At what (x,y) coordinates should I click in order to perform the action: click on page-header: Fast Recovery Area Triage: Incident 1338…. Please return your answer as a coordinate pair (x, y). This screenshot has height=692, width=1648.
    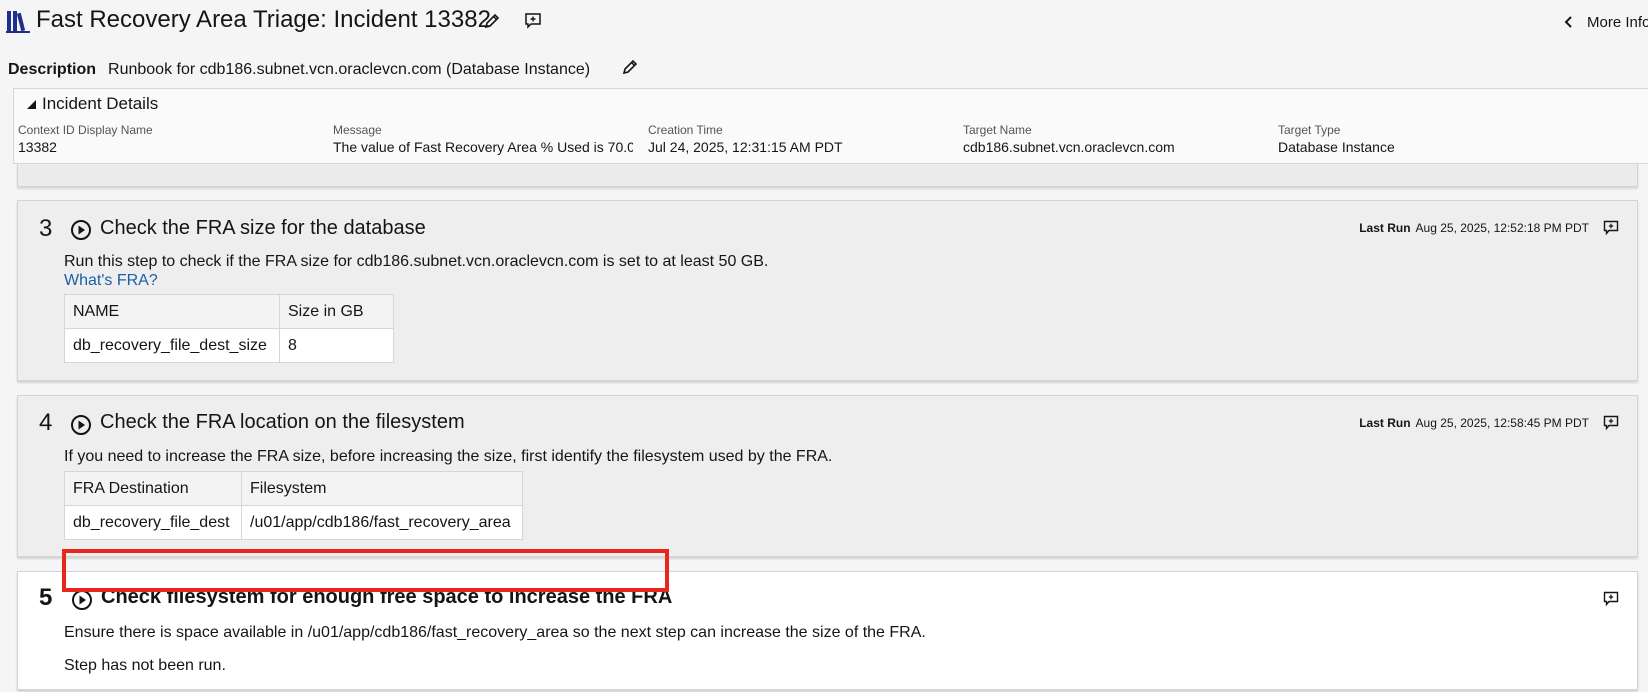
    Looking at the image, I should click on (824, 23).